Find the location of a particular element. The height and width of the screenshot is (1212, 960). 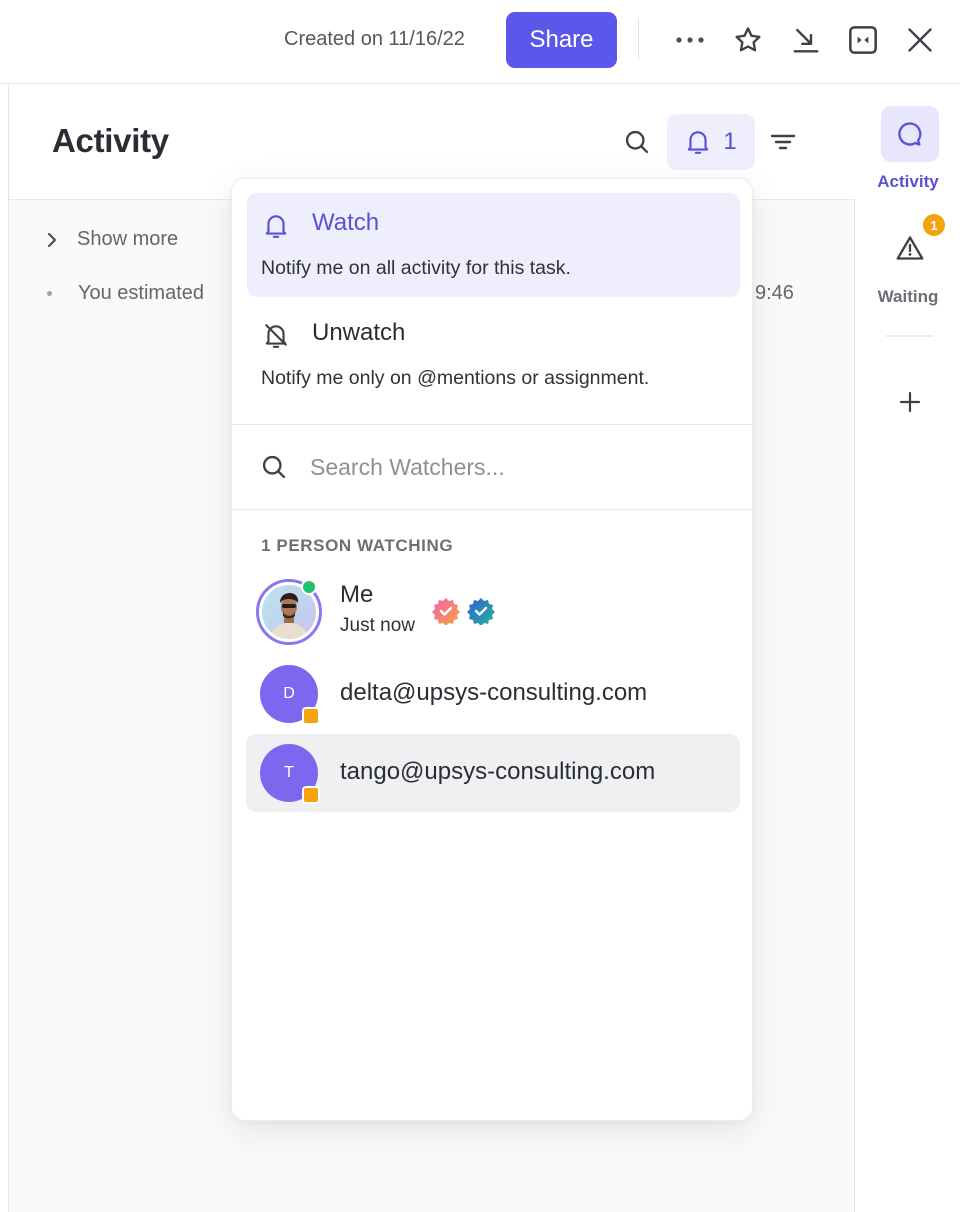

bullet-icon is located at coordinates (49, 293).